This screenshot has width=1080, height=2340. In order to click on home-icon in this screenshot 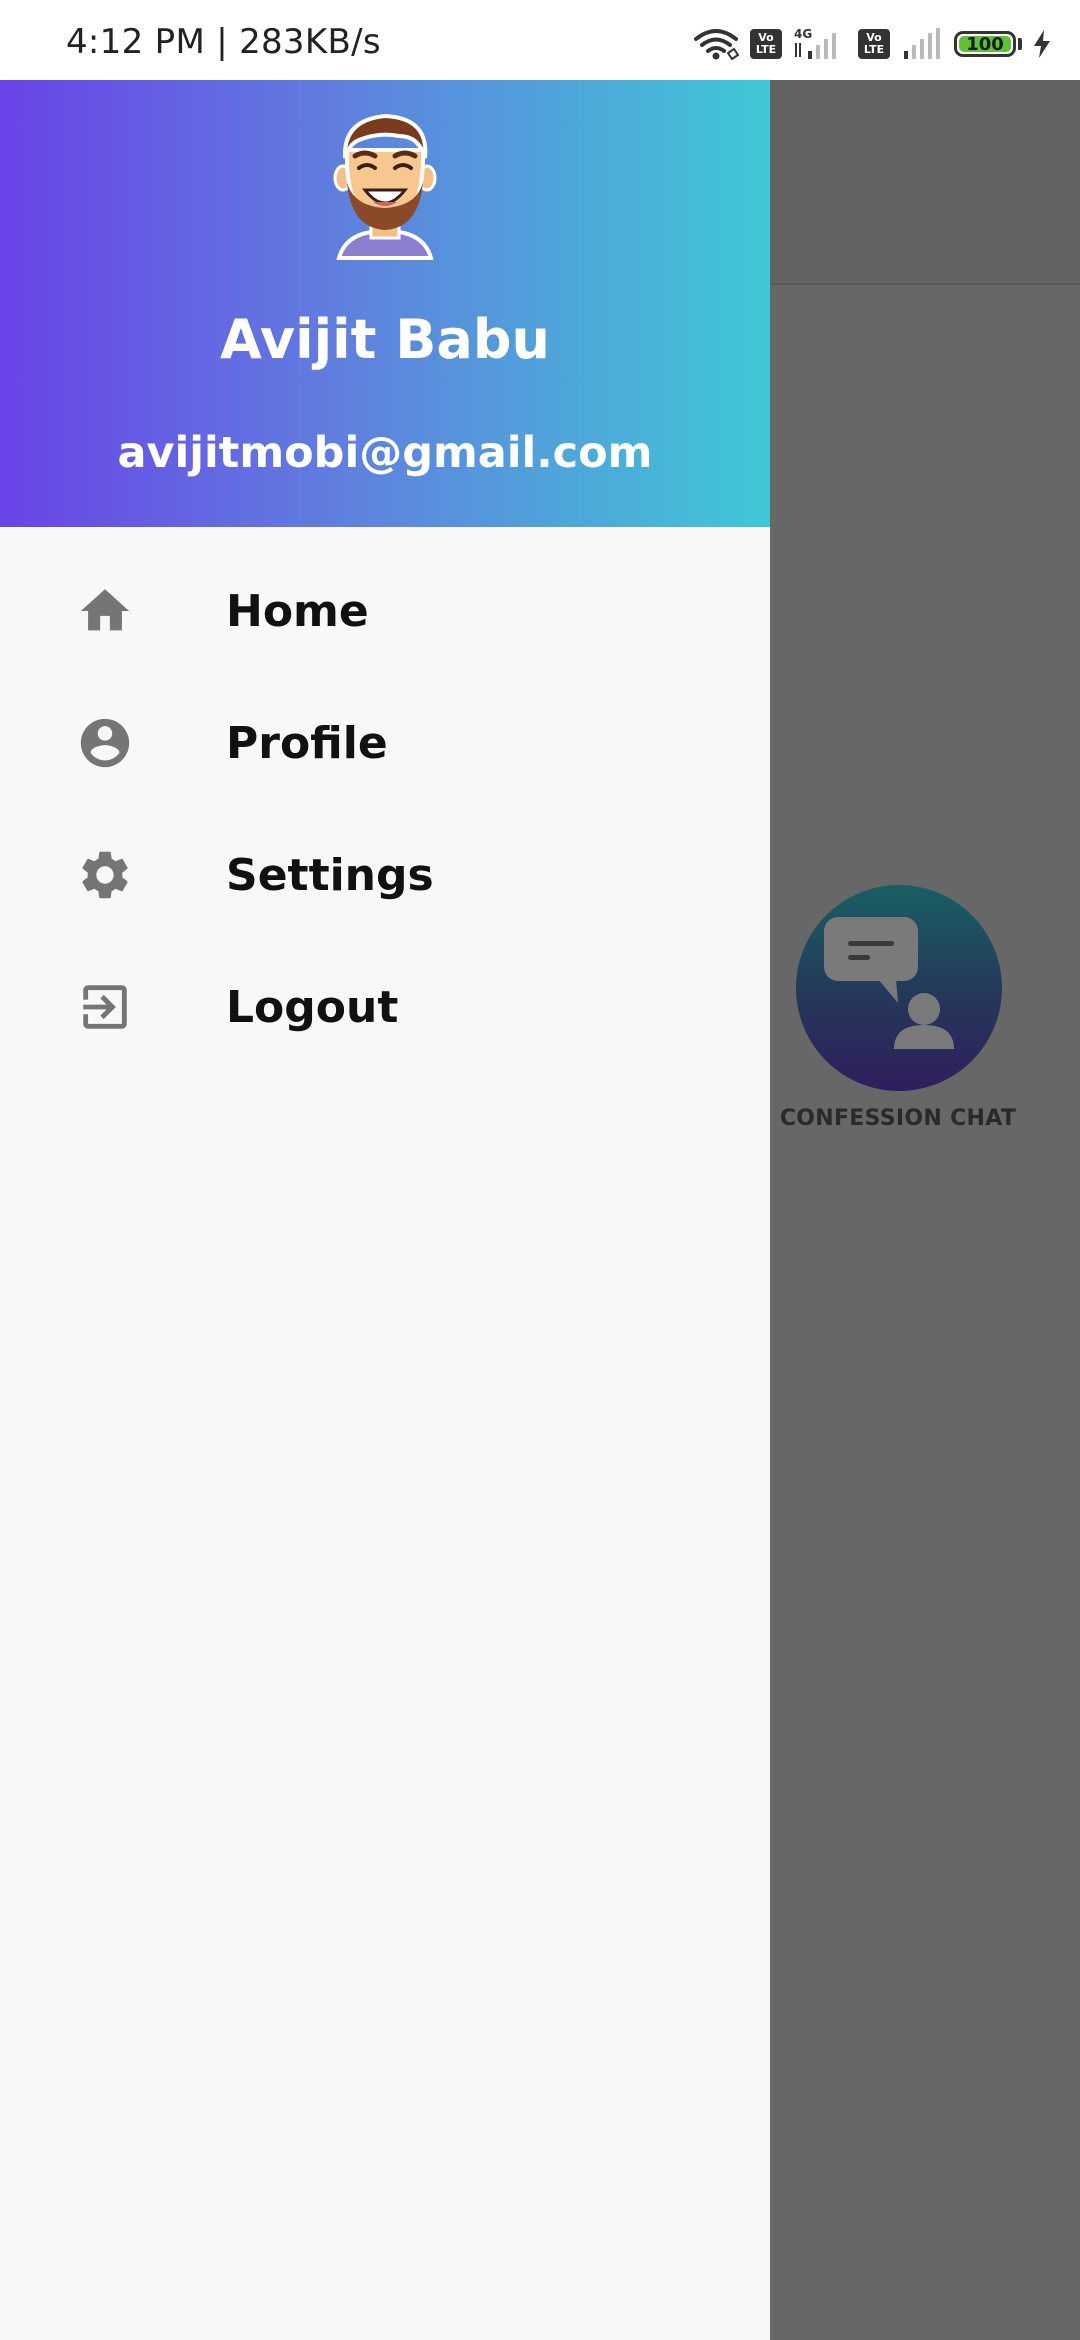, I will do `click(105, 611)`.